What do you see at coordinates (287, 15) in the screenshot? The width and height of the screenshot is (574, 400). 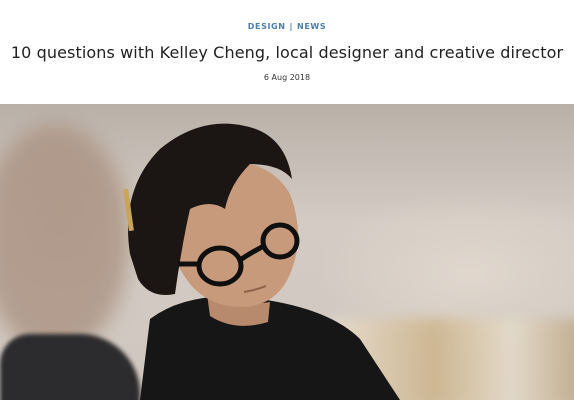 I see `category-links: DESIGN | NEWS` at bounding box center [287, 15].